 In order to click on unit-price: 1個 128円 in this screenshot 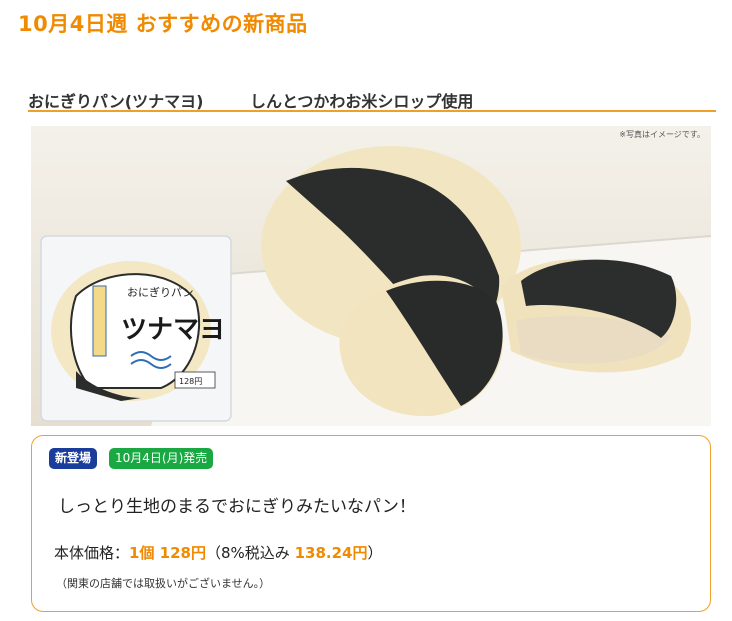, I will do `click(167, 553)`.